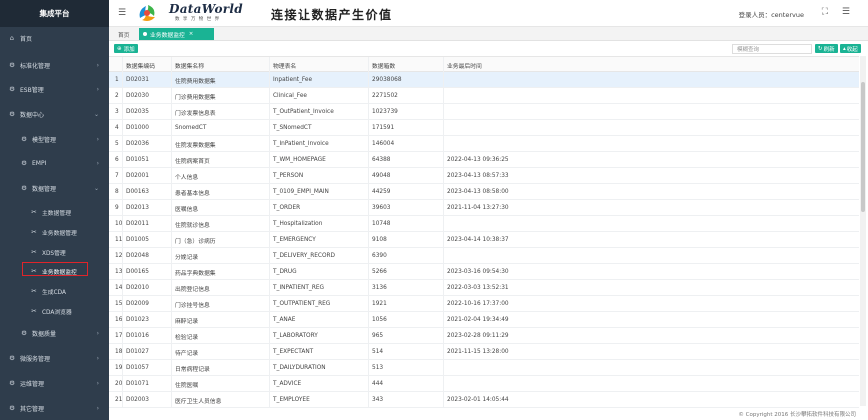  Describe the element at coordinates (116, 320) in the screenshot. I see `cell-index: 16` at that location.